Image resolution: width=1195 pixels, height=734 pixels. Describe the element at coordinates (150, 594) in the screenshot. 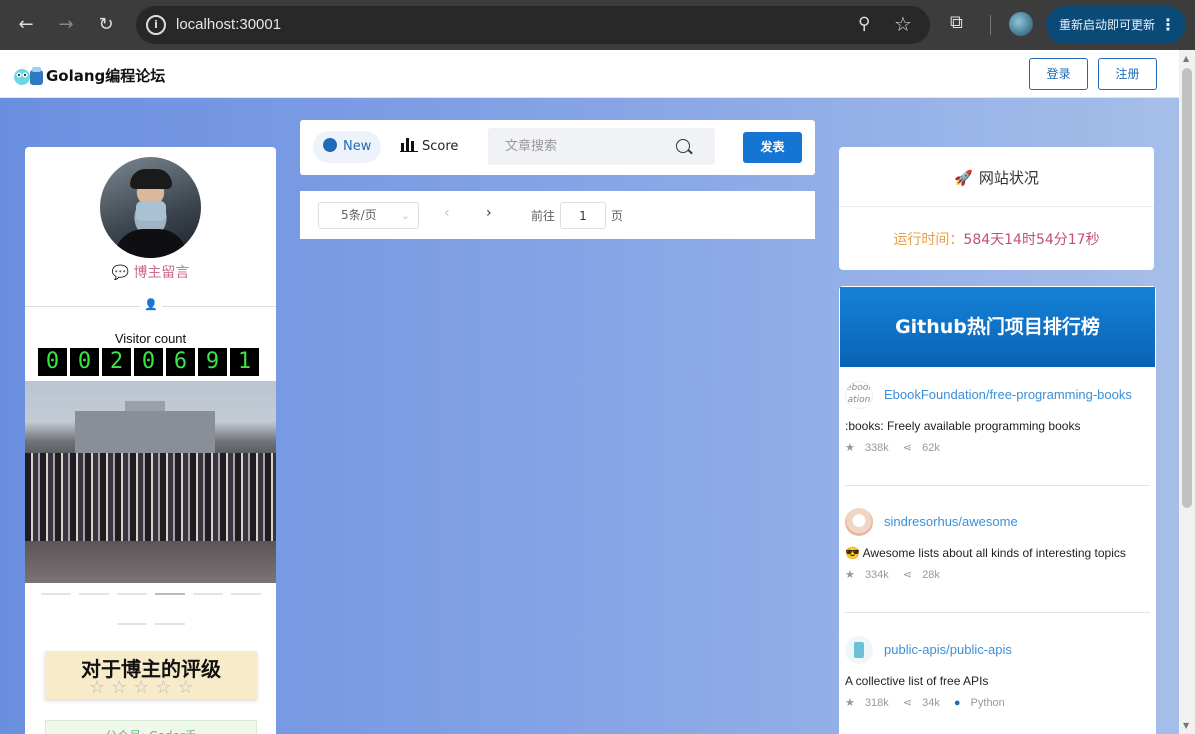

I see `carousel-indicators` at that location.